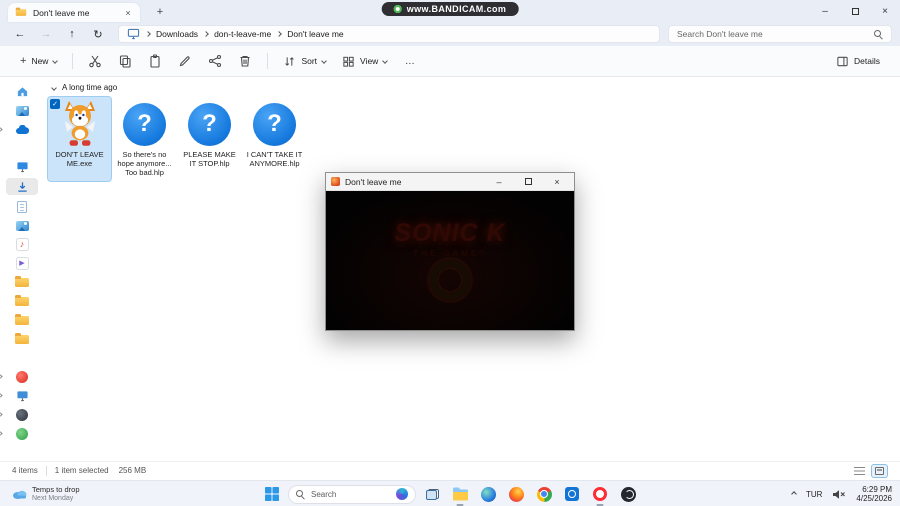 This screenshot has height=506, width=900. I want to click on file-hlp-make-it-stop: ? PLEASE MAKE IT STOP.hlp, so click(209, 139).